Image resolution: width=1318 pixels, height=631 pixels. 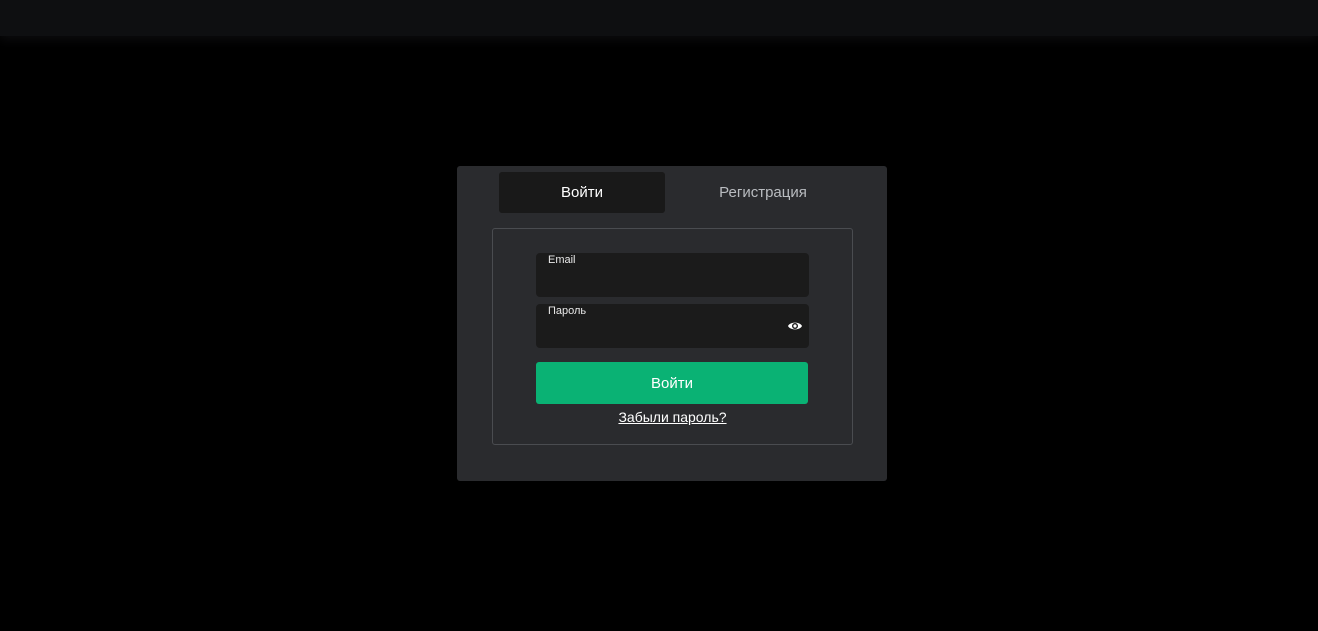 I want to click on eye-icon-graphic, so click(x=795, y=326).